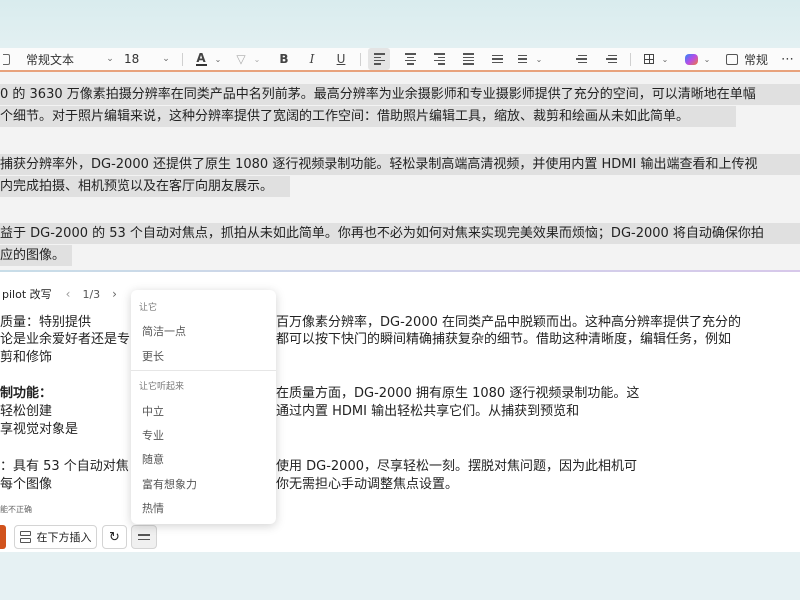  I want to click on menu-item-more-concise: 简洁一点, so click(164, 331).